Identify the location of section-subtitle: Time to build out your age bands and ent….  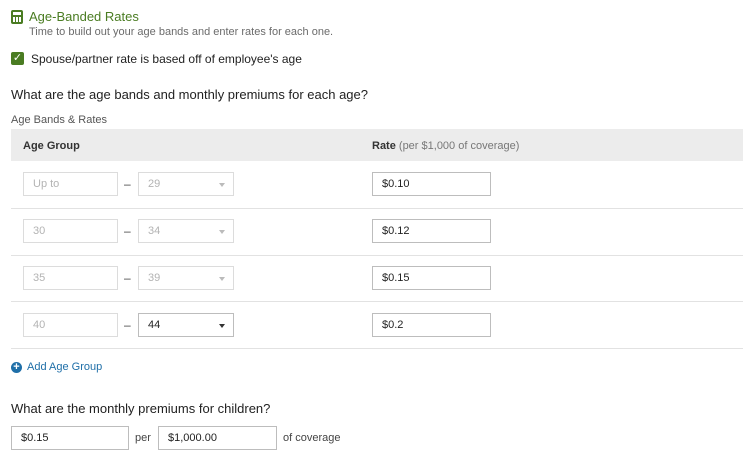
(181, 32).